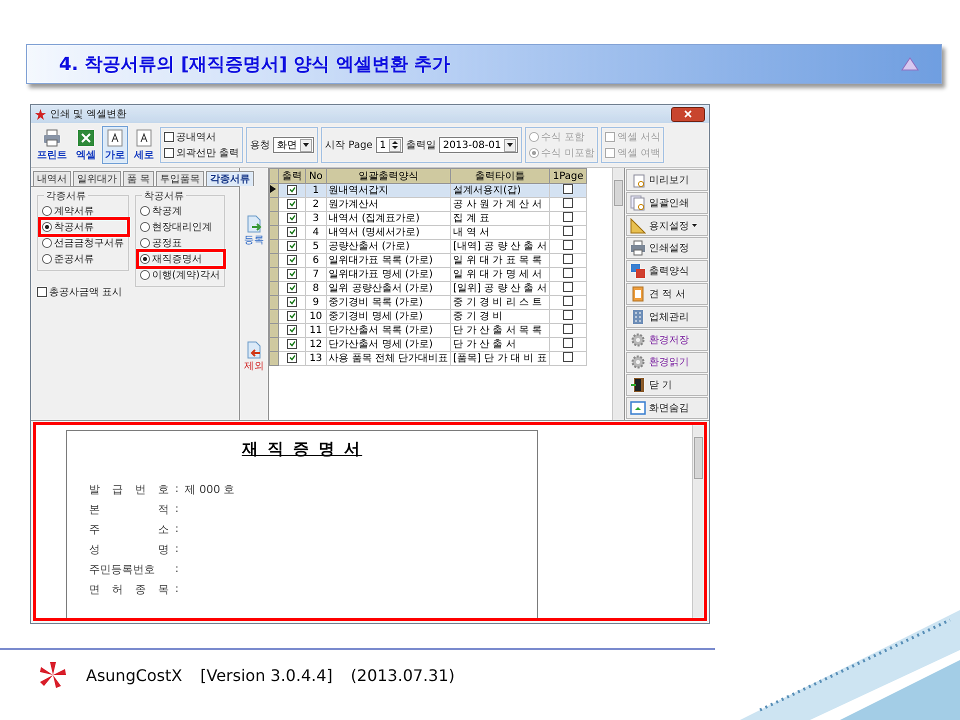 The height and width of the screenshot is (720, 960). I want to click on side-button: 인쇄설정, so click(667, 248).